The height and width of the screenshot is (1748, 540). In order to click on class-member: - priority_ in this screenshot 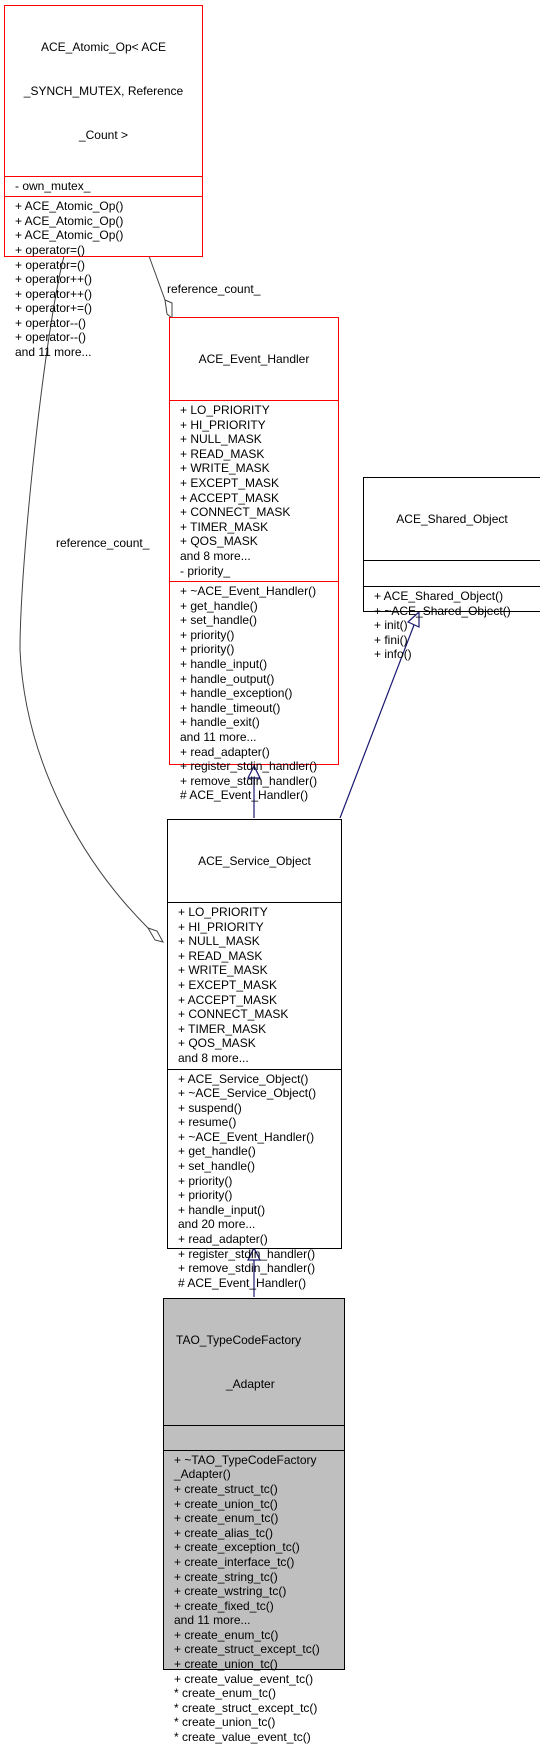, I will do `click(205, 570)`.